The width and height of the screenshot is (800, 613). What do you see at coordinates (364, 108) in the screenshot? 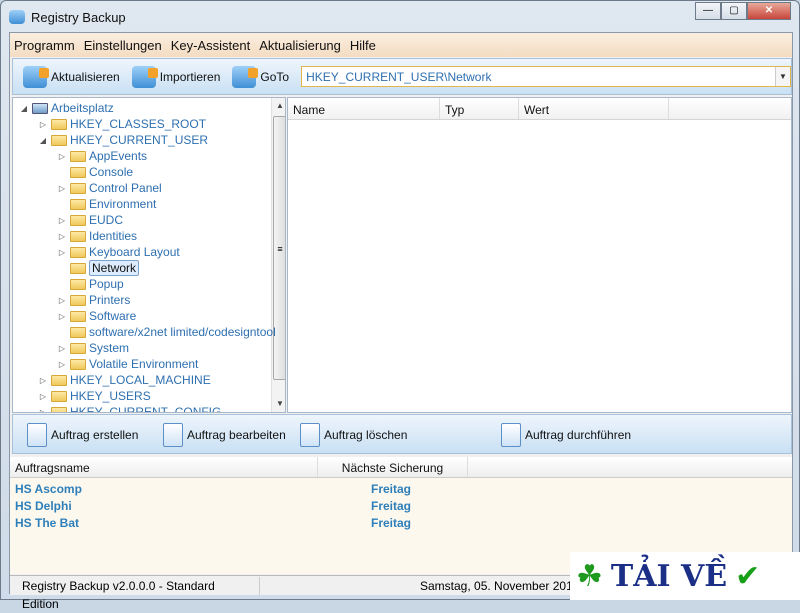
I see `column-name: Name` at bounding box center [364, 108].